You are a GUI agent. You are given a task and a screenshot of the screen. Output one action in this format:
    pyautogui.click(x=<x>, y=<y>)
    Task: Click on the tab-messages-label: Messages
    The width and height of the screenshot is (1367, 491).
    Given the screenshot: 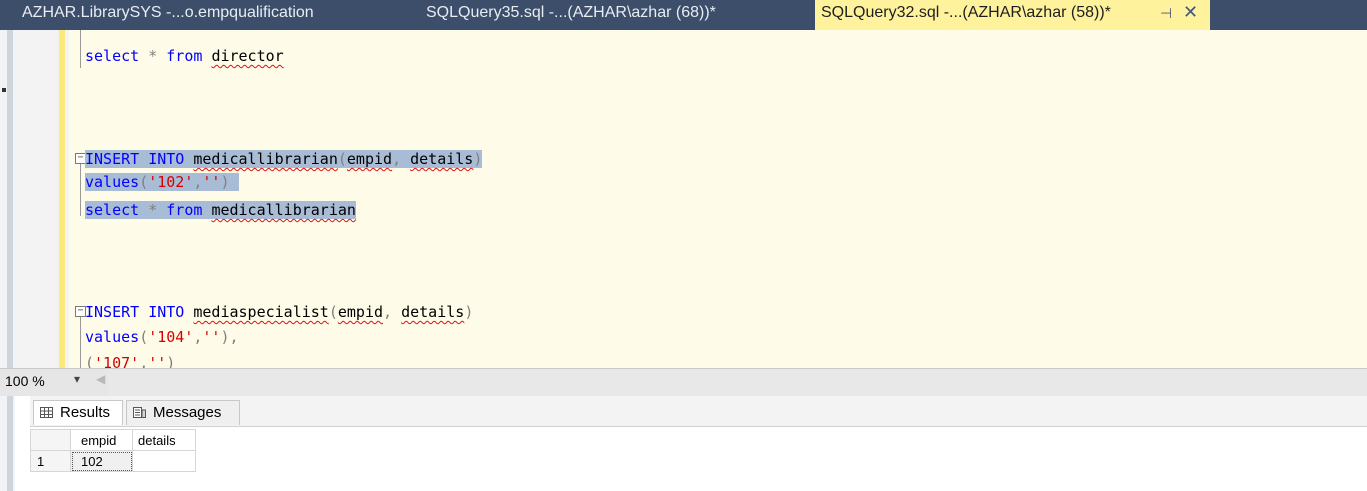 What is the action you would take?
    pyautogui.click(x=187, y=412)
    